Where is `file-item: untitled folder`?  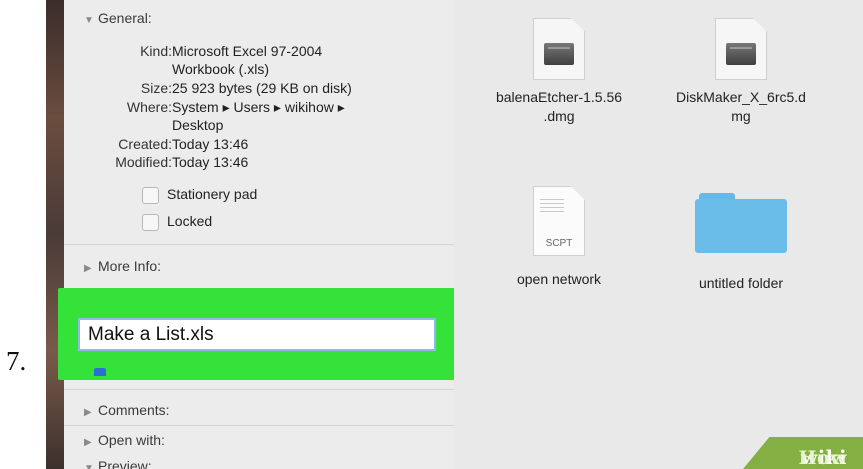
file-item: untitled folder is located at coordinates (741, 243).